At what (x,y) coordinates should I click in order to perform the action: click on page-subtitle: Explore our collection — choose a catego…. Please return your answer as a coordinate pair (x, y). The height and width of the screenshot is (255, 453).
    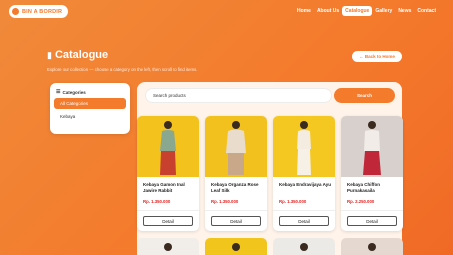
    Looking at the image, I should click on (122, 69).